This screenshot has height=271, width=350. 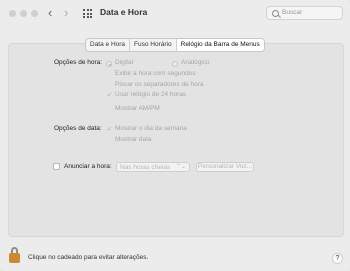 What do you see at coordinates (78, 62) in the screenshot?
I see `time-options-label: Opções de hora:` at bounding box center [78, 62].